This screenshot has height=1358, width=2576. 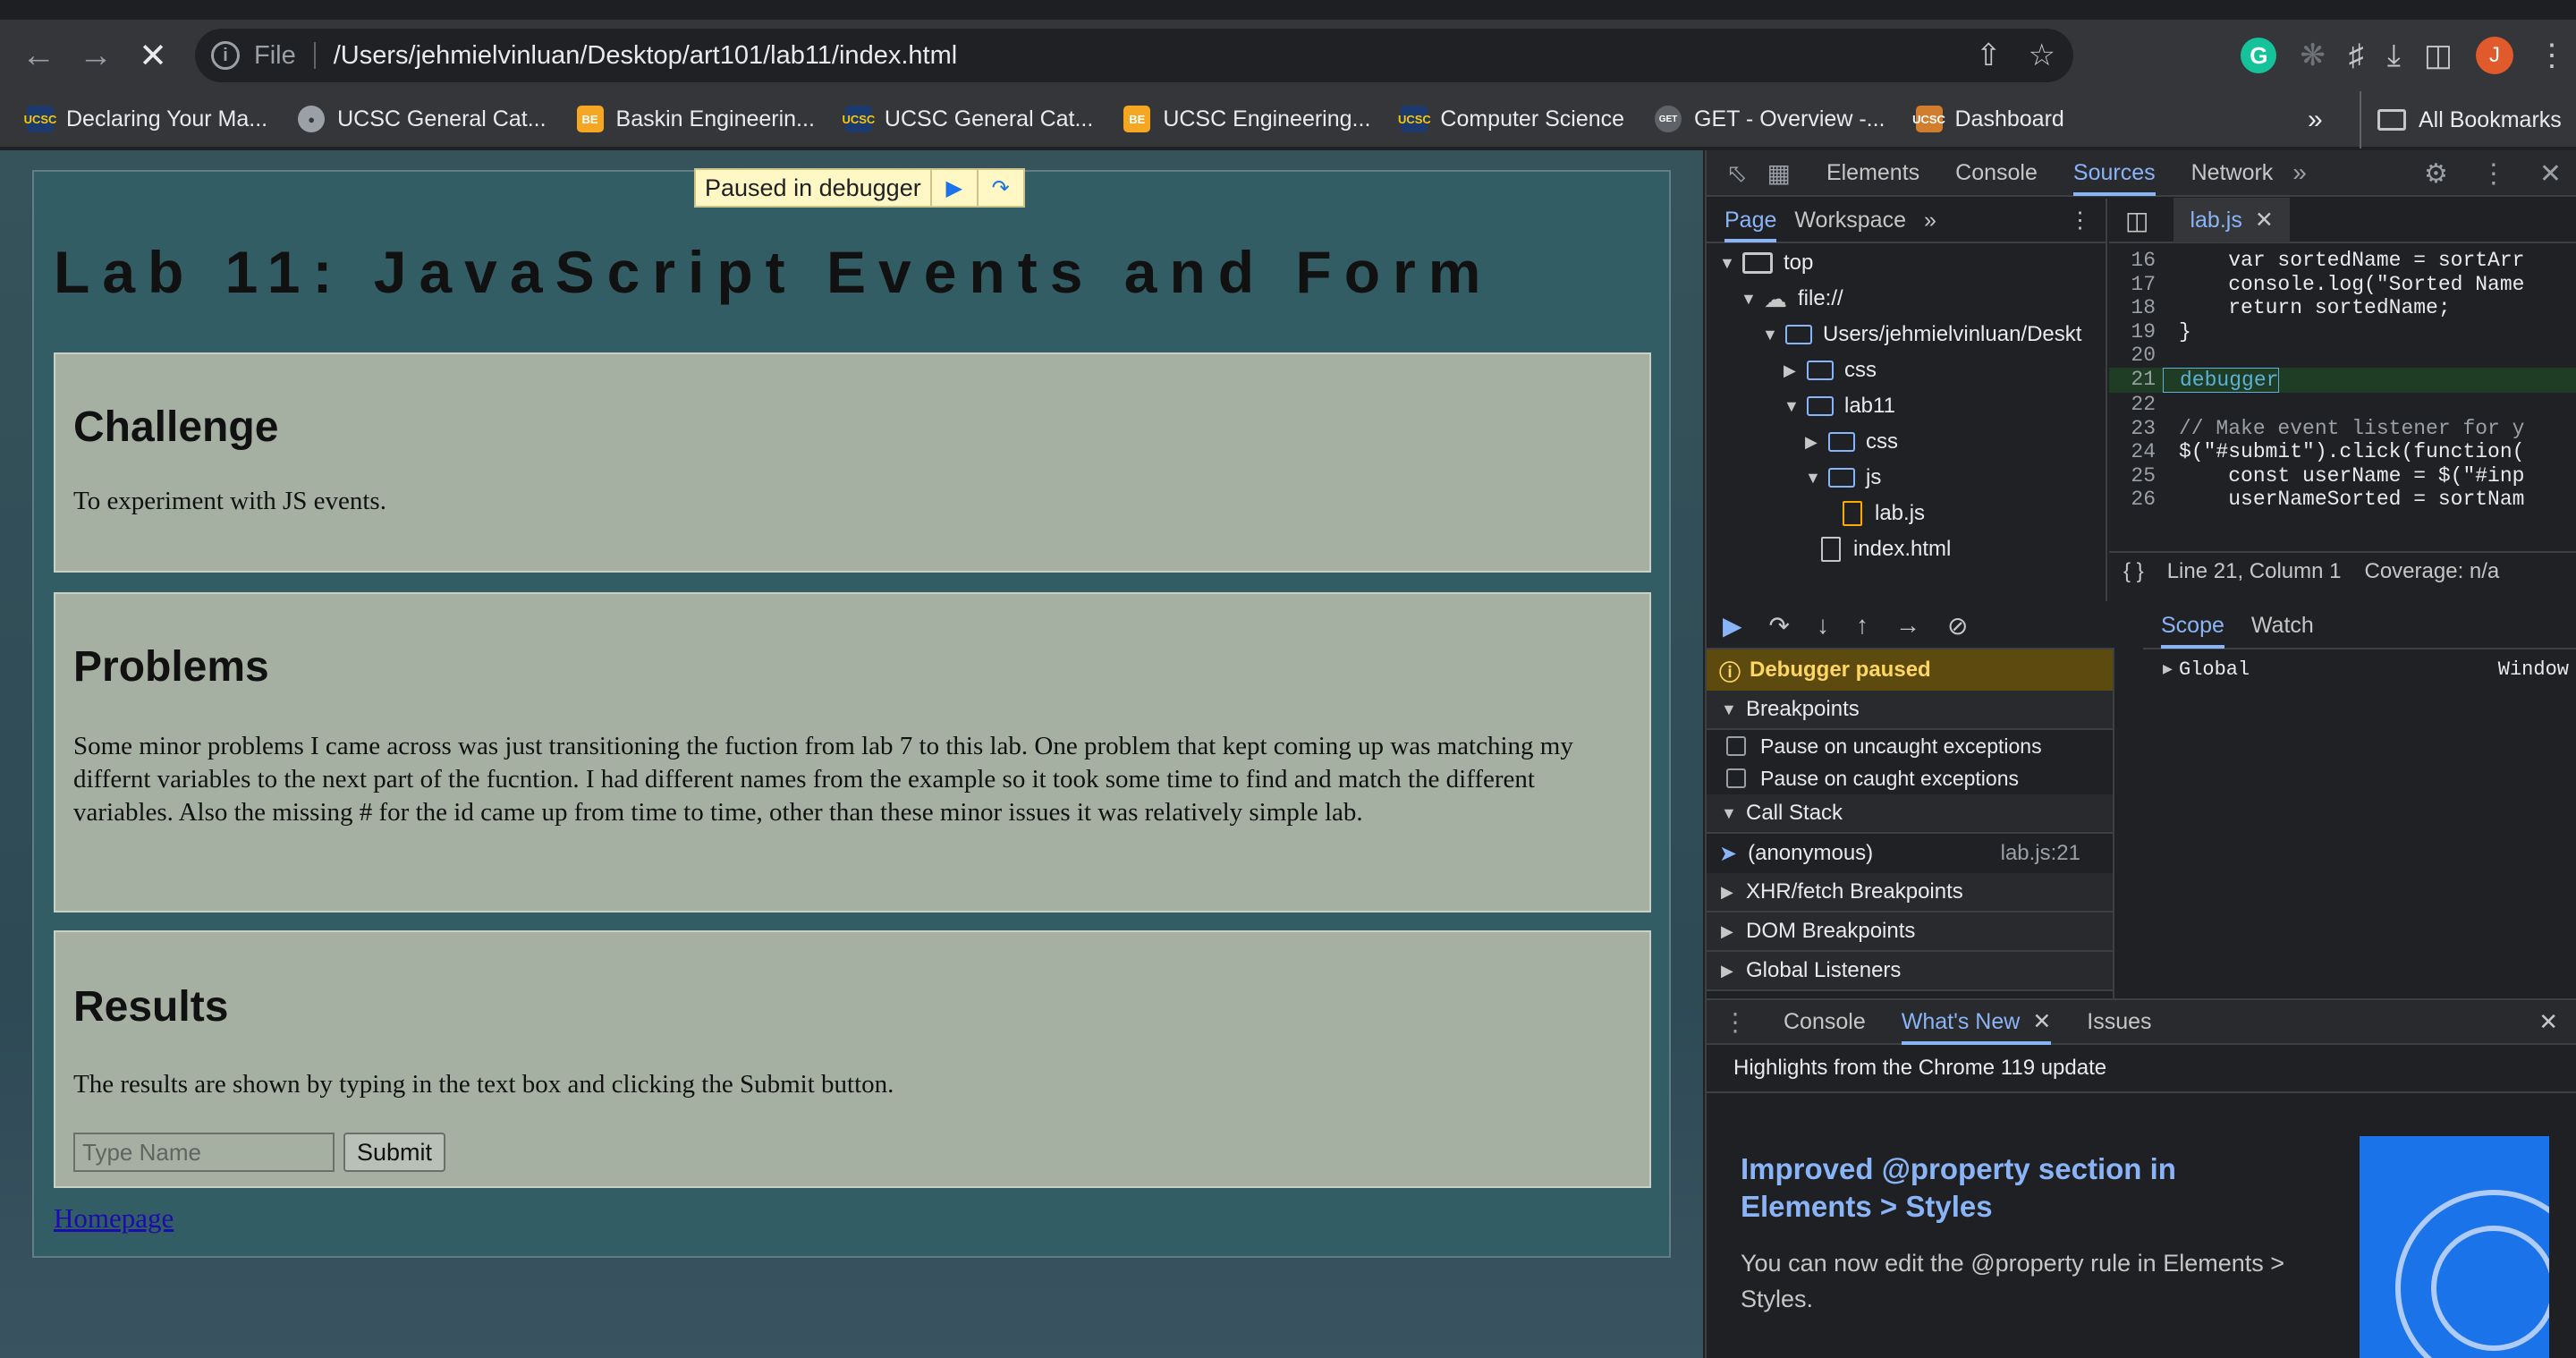 I want to click on results-heading: Results, so click(x=151, y=1007).